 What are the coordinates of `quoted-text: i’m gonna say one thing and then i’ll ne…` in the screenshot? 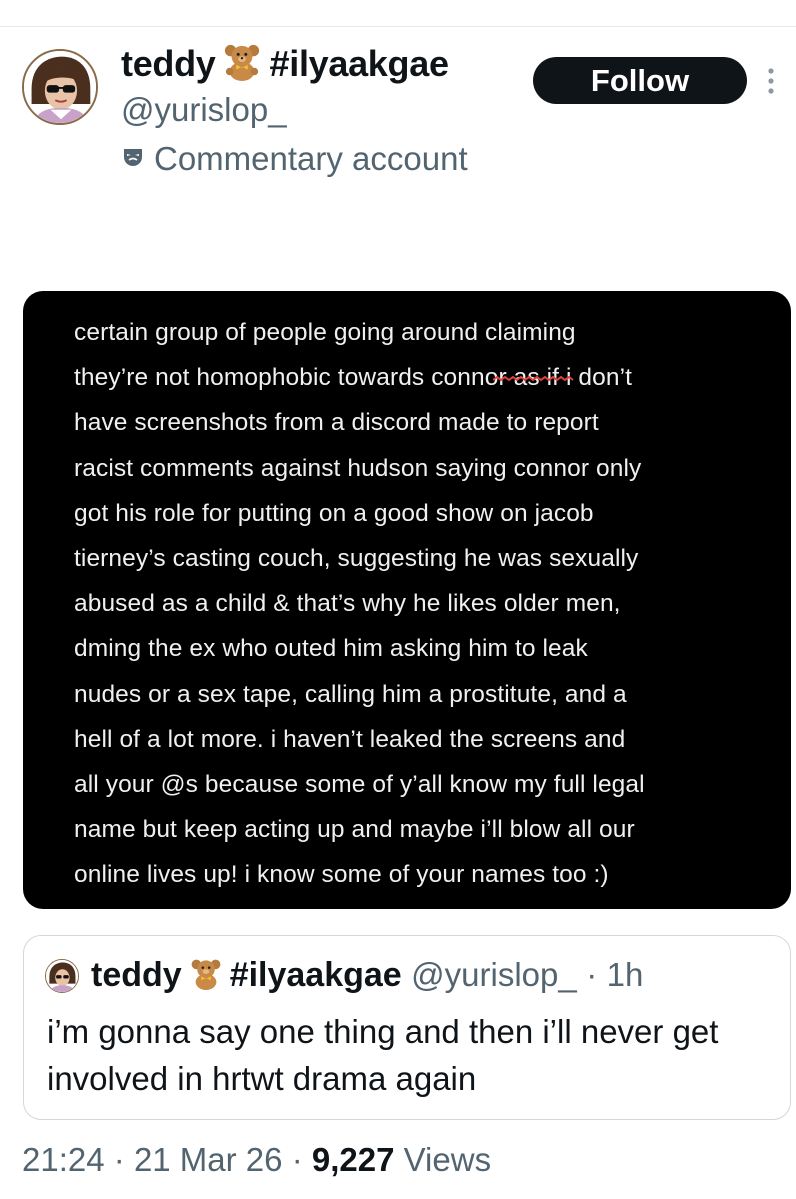 It's located at (383, 1055).